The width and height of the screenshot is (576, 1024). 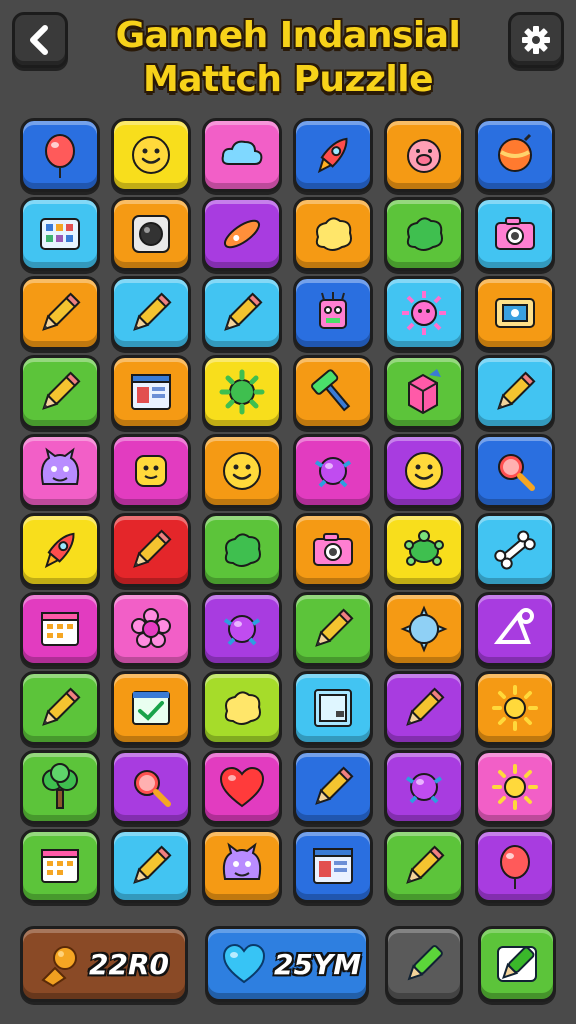 What do you see at coordinates (515, 550) in the screenshot?
I see `tile-r6-c6` at bounding box center [515, 550].